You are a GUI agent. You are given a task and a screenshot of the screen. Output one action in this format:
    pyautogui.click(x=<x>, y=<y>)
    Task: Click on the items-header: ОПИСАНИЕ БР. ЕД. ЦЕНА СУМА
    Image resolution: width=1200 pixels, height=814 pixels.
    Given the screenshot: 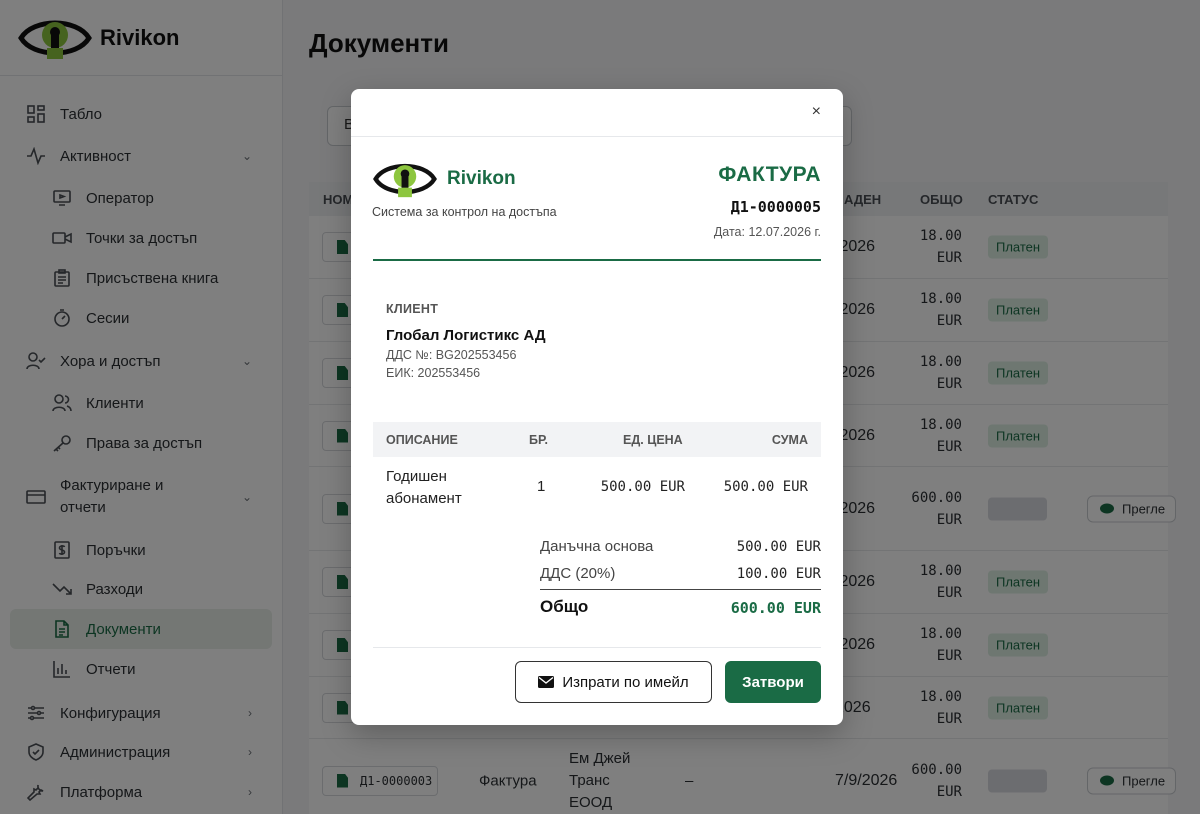 What is the action you would take?
    pyautogui.click(x=597, y=439)
    